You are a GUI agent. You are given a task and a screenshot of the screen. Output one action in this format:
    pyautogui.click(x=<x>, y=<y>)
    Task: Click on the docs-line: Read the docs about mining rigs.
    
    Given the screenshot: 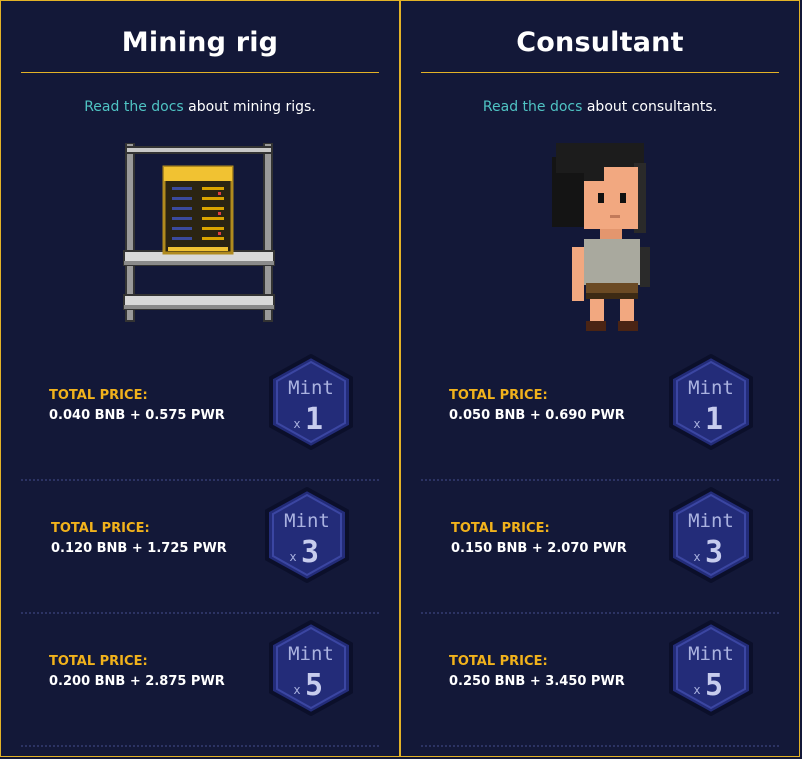 What is the action you would take?
    pyautogui.click(x=200, y=107)
    